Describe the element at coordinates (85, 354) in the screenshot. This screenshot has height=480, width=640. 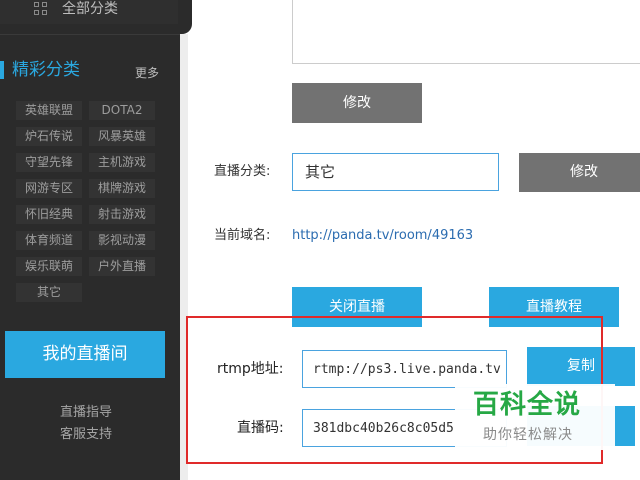
I see `my-live-room-button: 我的直播间` at that location.